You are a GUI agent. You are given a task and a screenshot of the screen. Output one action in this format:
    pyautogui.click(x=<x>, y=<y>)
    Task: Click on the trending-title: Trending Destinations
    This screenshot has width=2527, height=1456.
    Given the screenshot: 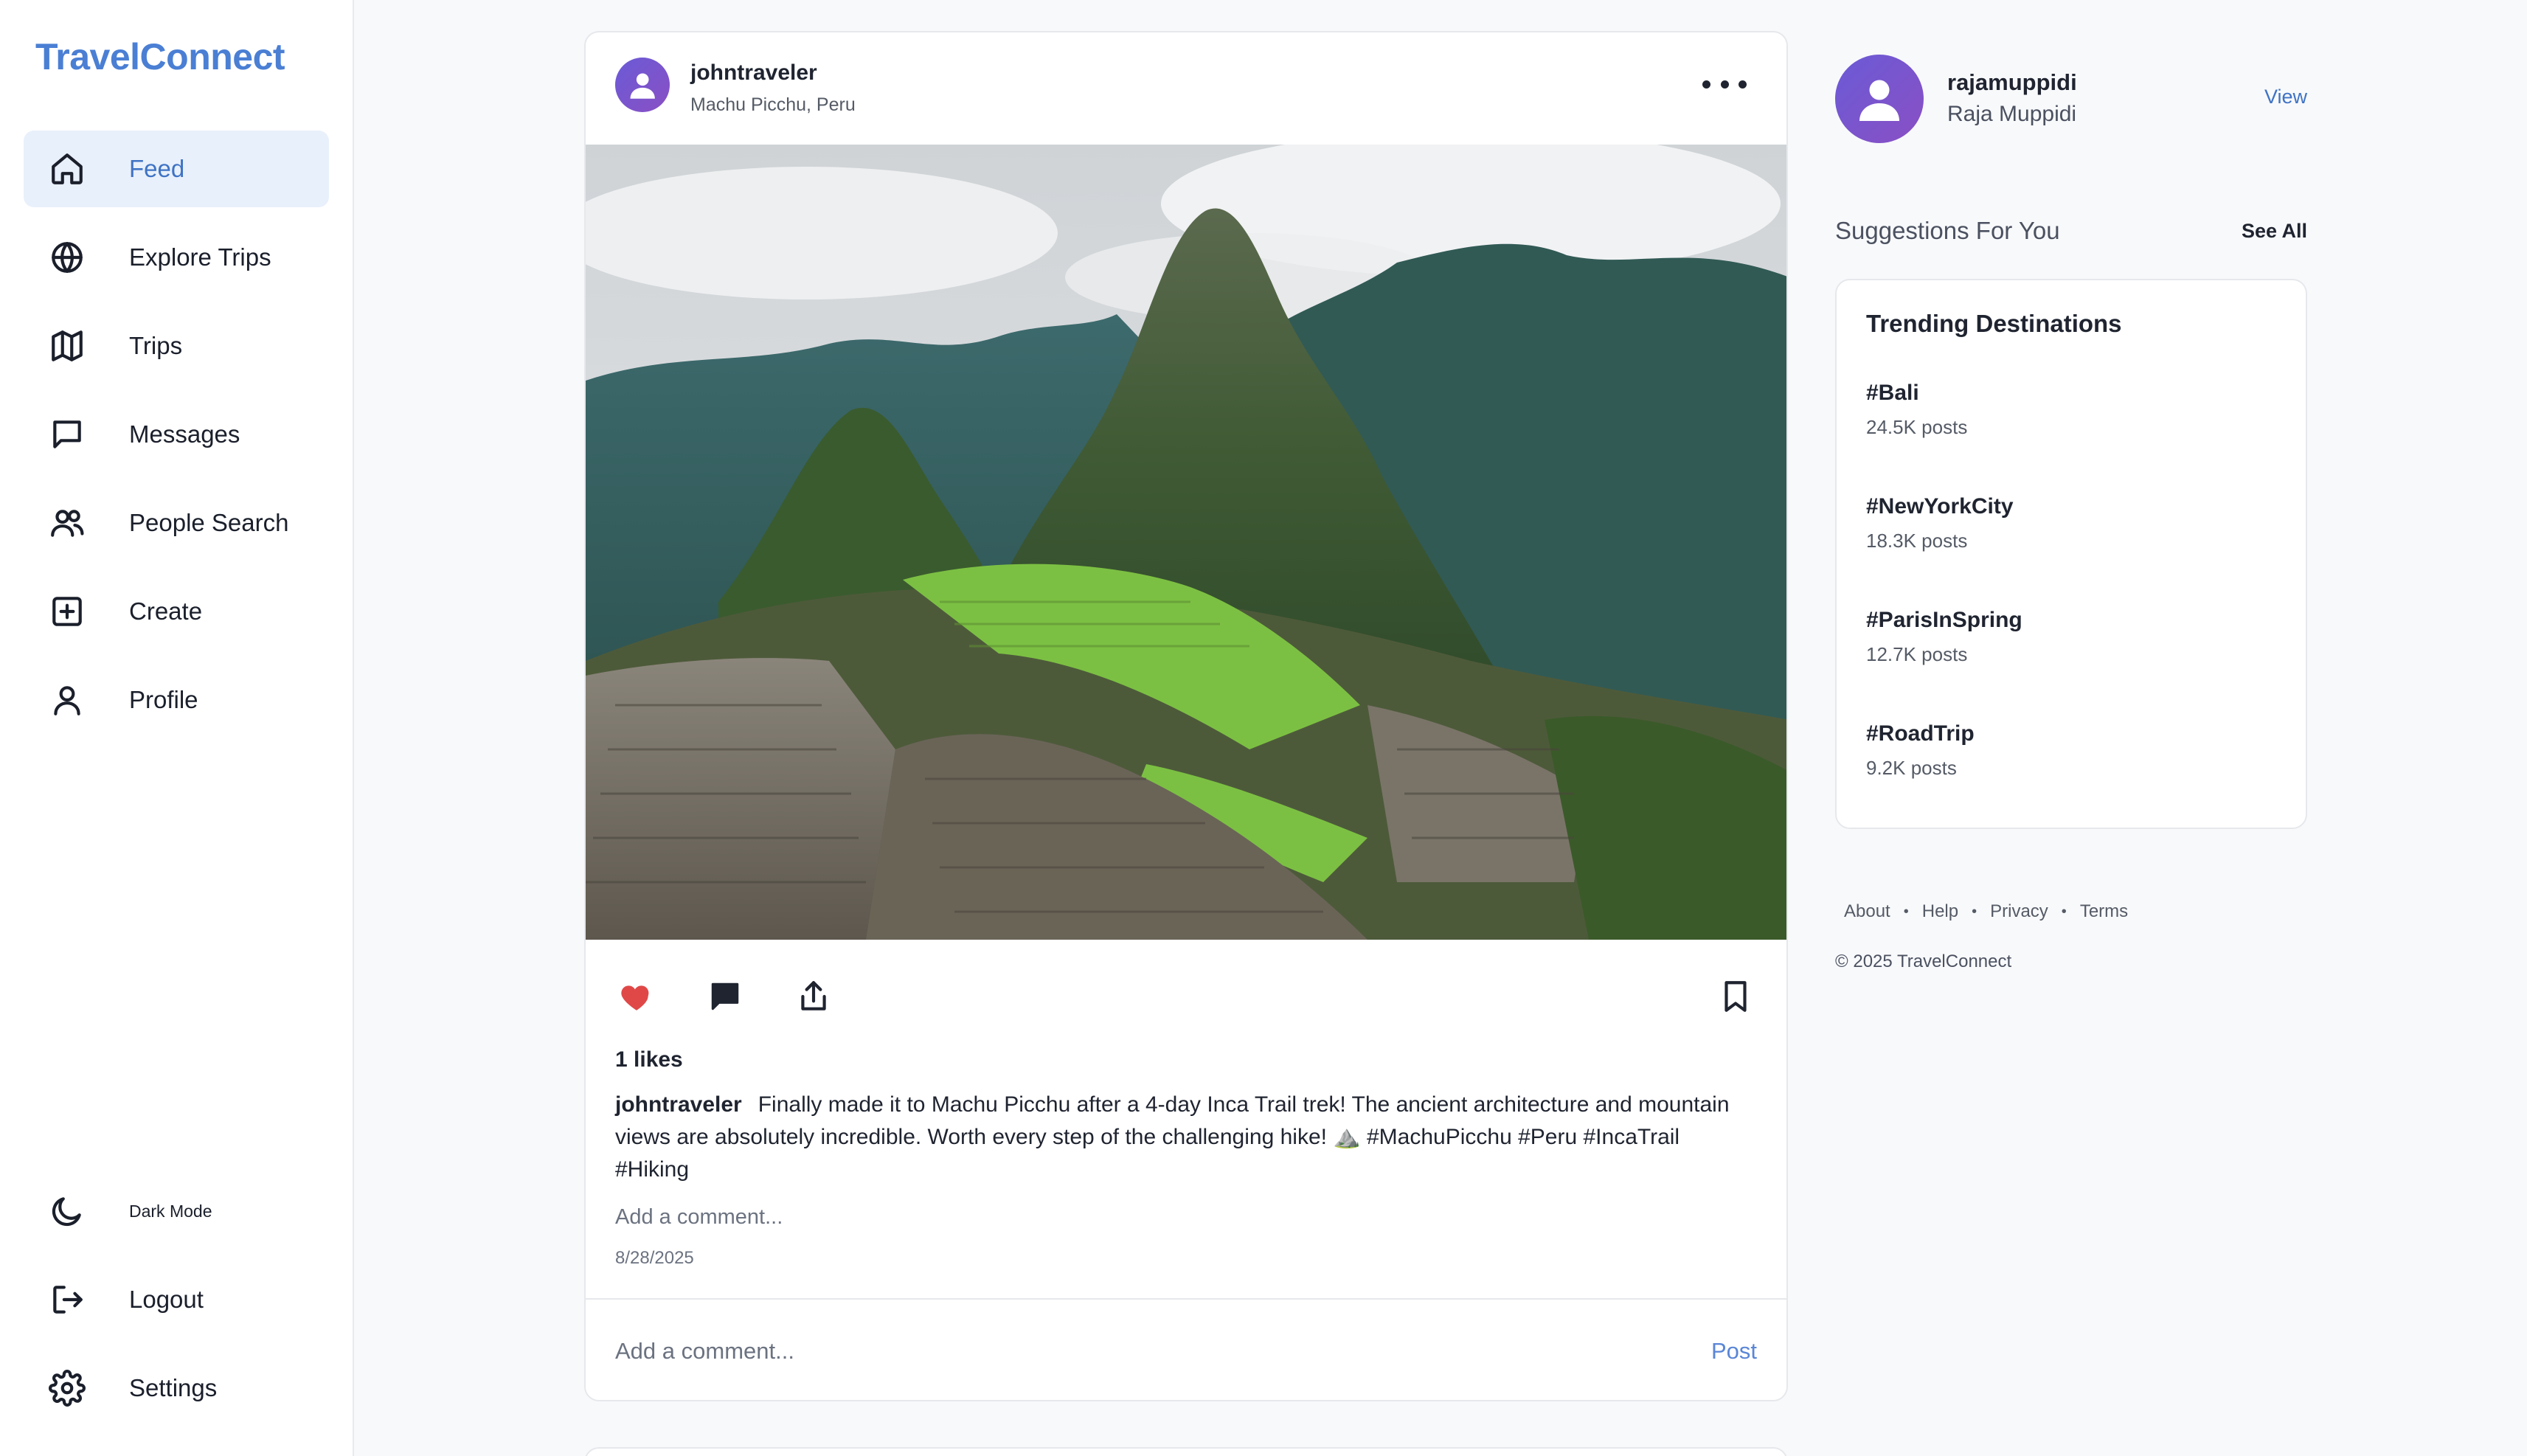 What is the action you would take?
    pyautogui.click(x=1994, y=323)
    